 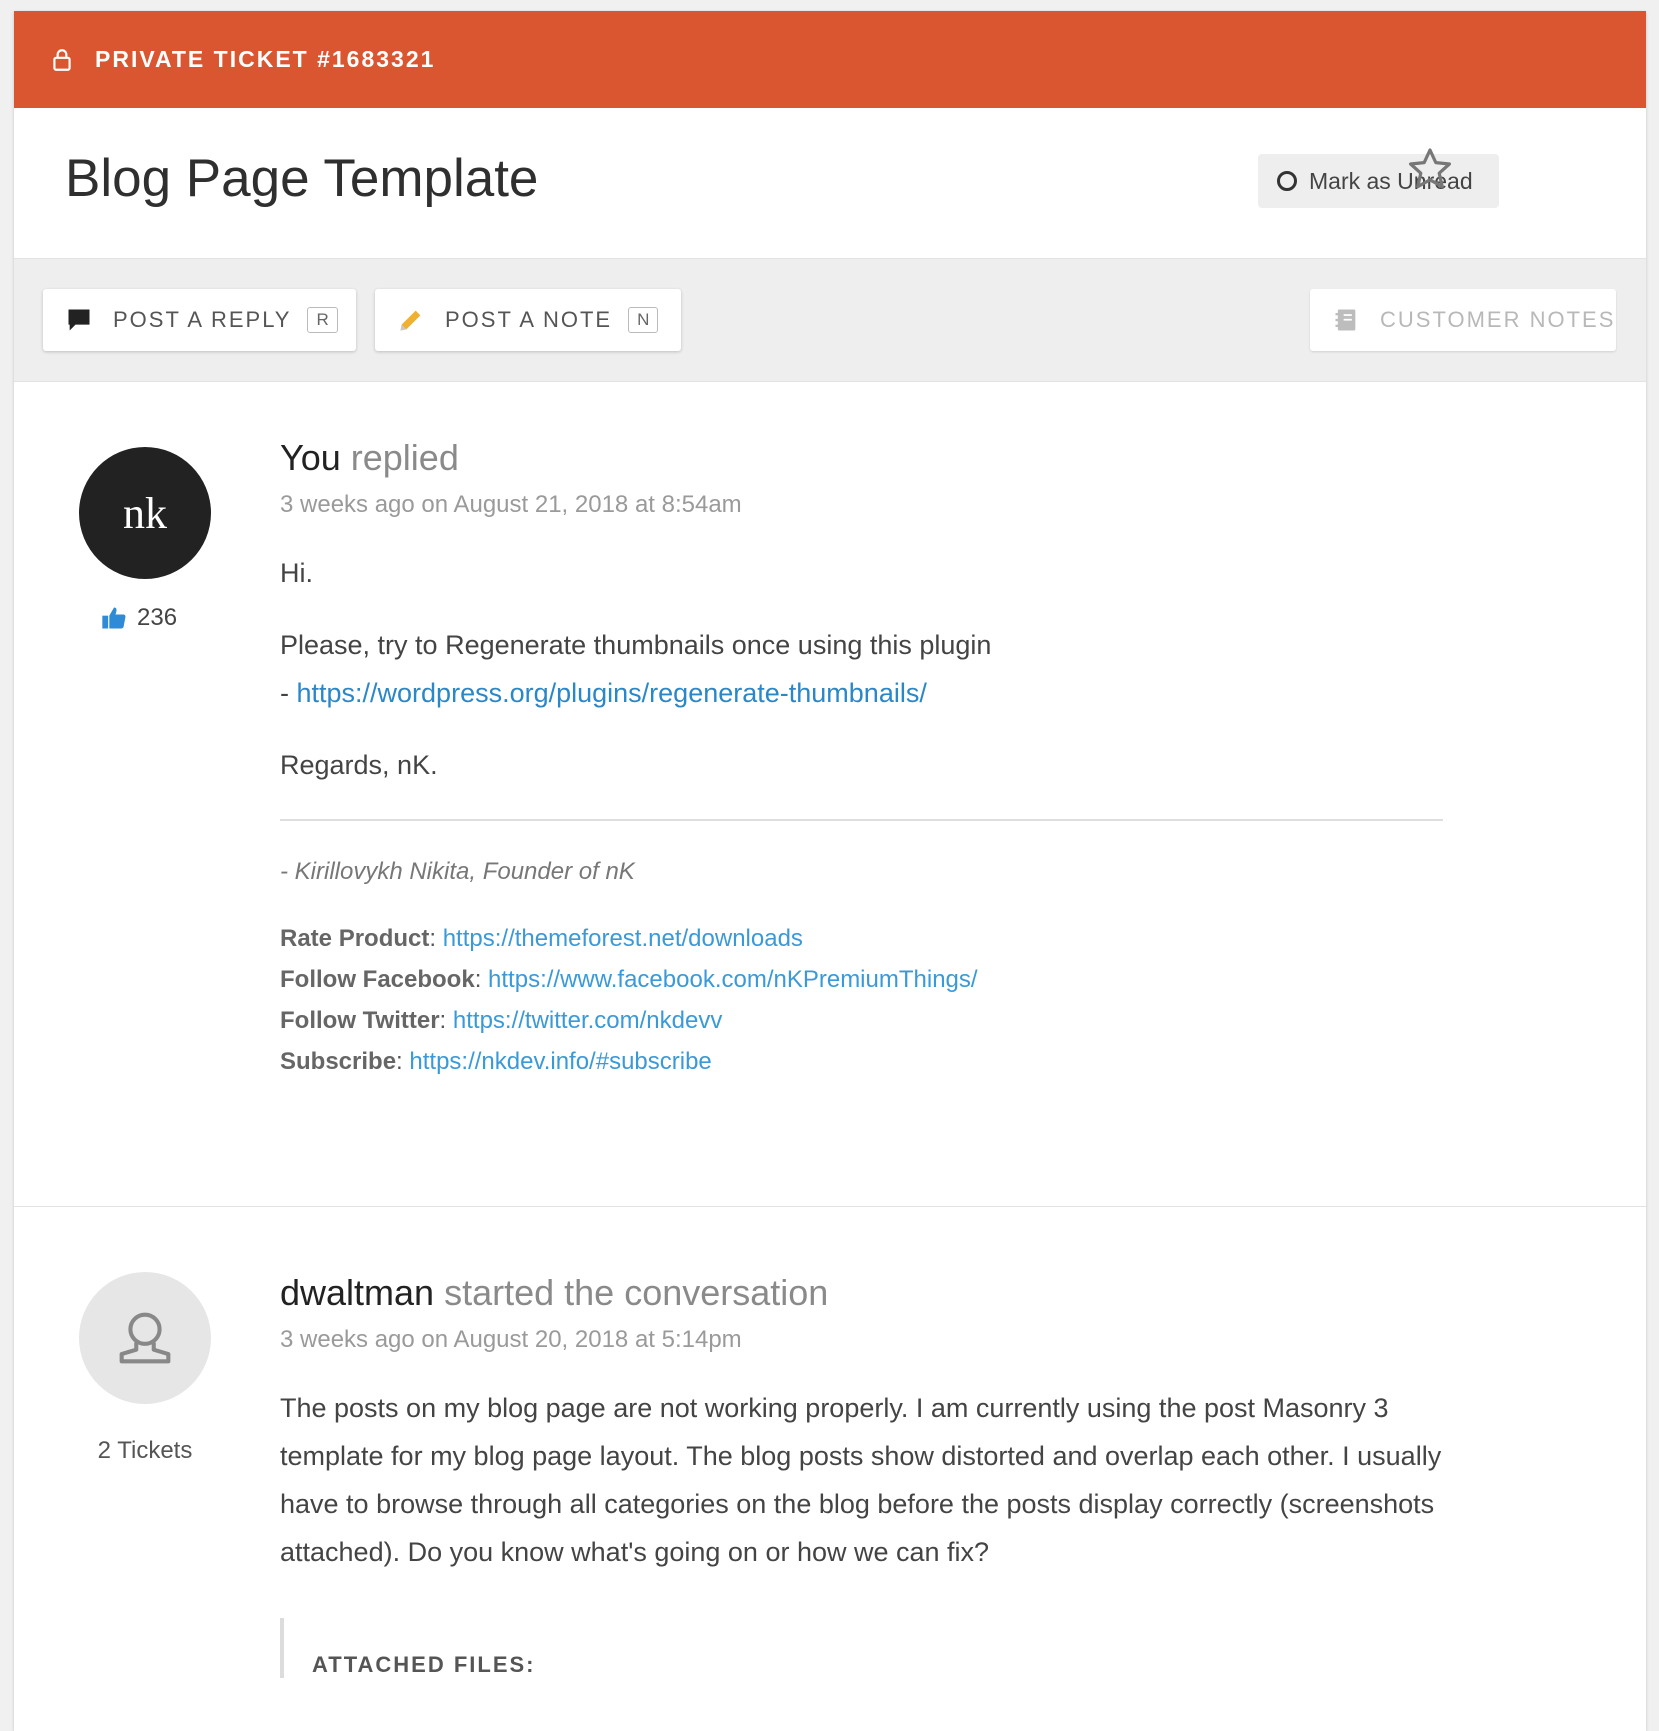 I want to click on link-label: Follow Facebook, so click(x=377, y=979).